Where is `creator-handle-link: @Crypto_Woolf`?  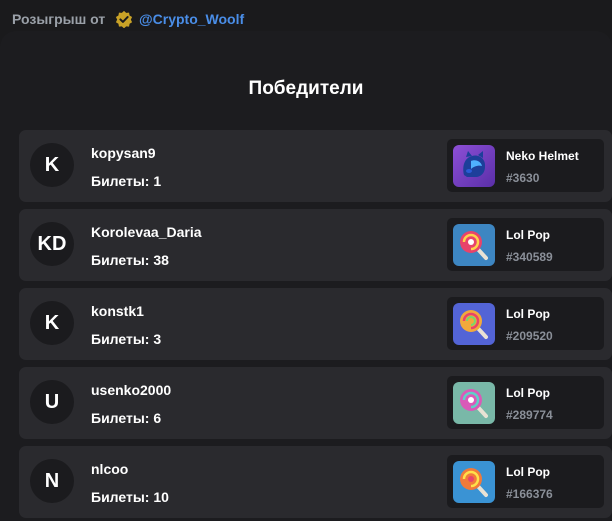
creator-handle-link: @Crypto_Woolf is located at coordinates (191, 19).